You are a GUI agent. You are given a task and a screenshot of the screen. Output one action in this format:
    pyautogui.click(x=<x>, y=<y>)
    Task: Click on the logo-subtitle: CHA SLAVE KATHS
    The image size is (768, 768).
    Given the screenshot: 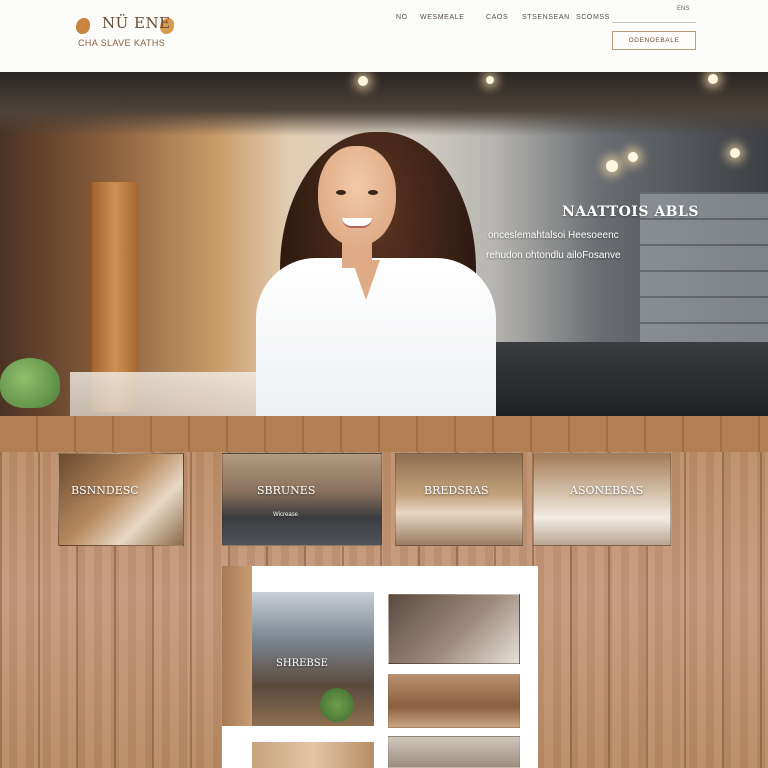 What is the action you would take?
    pyautogui.click(x=122, y=43)
    